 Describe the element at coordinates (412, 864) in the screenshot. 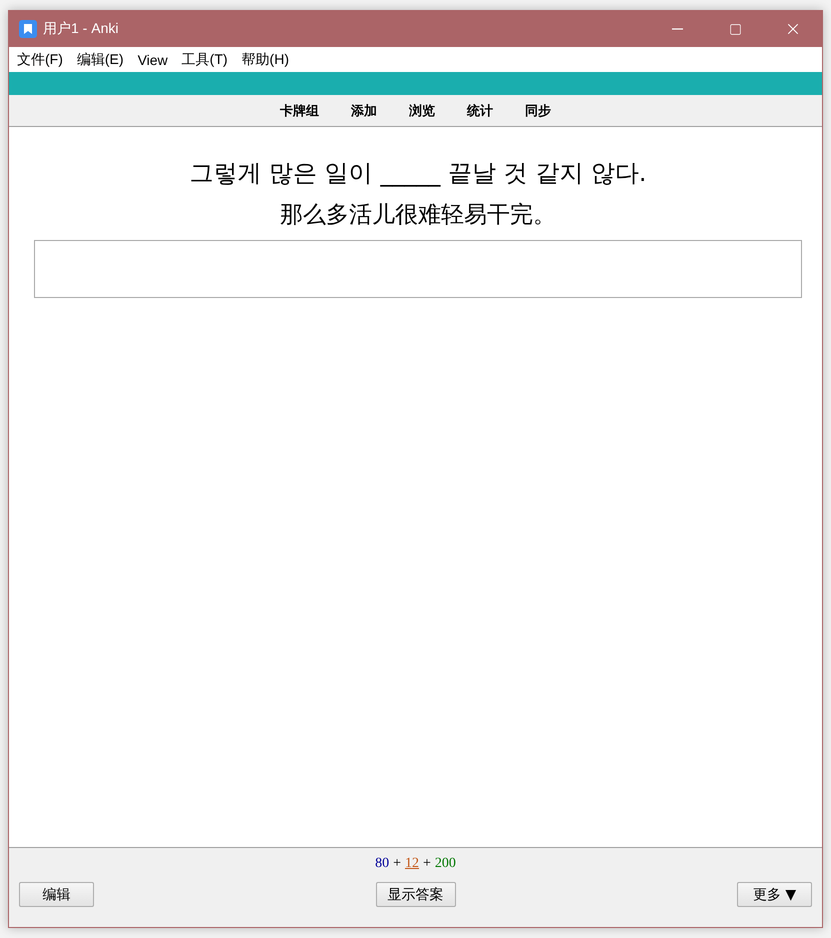

I see `card-count: 12` at that location.